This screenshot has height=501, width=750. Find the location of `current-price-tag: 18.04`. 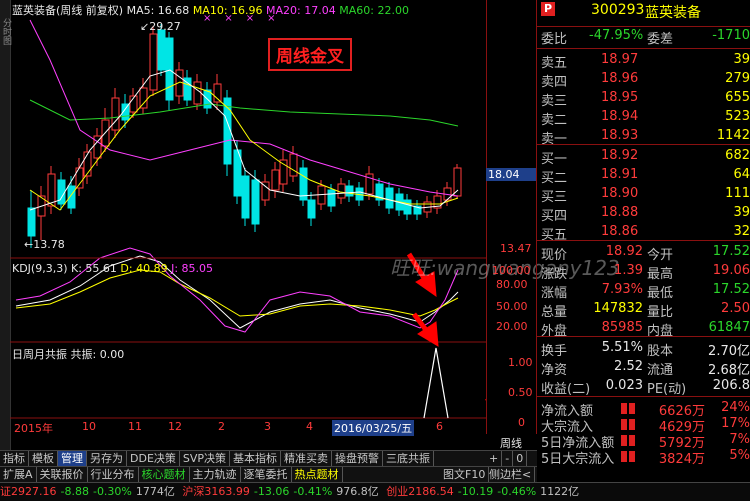

current-price-tag: 18.04 is located at coordinates (511, 174).